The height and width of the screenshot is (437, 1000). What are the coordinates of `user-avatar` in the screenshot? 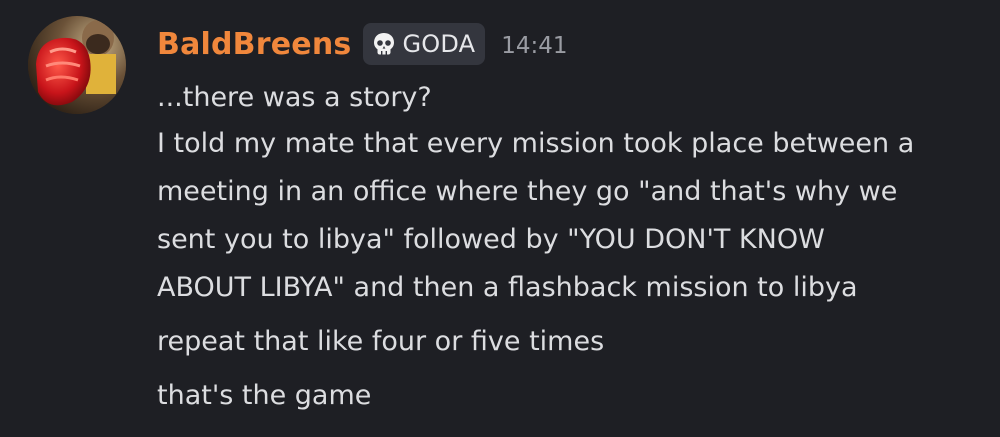 It's located at (77, 65).